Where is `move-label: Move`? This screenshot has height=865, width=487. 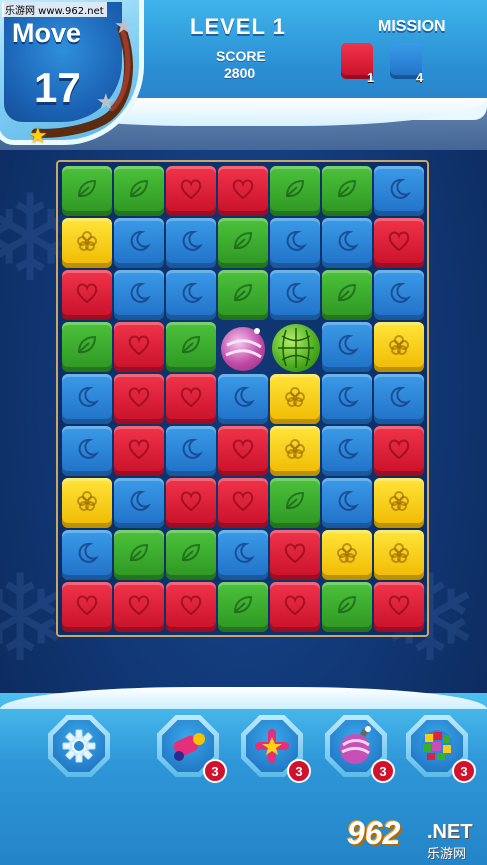
move-label: Move is located at coordinates (47, 33).